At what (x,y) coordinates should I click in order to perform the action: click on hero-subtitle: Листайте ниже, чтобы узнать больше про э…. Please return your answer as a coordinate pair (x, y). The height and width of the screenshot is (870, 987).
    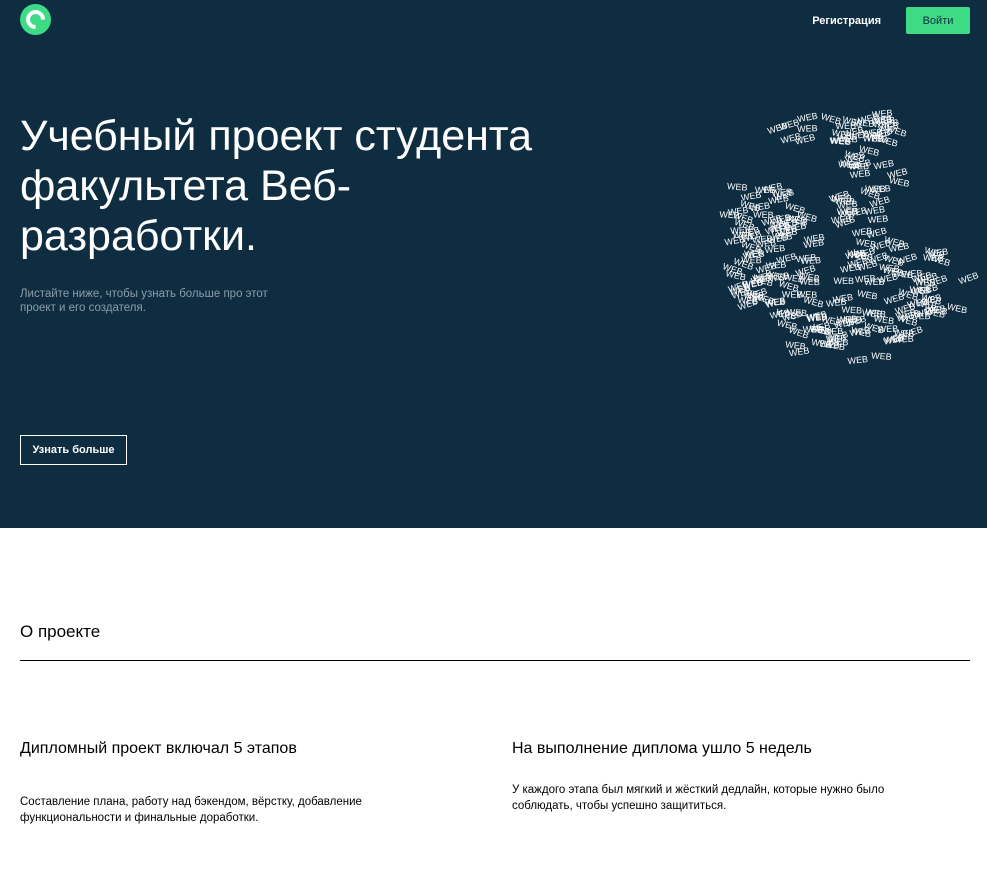
    Looking at the image, I should click on (144, 301).